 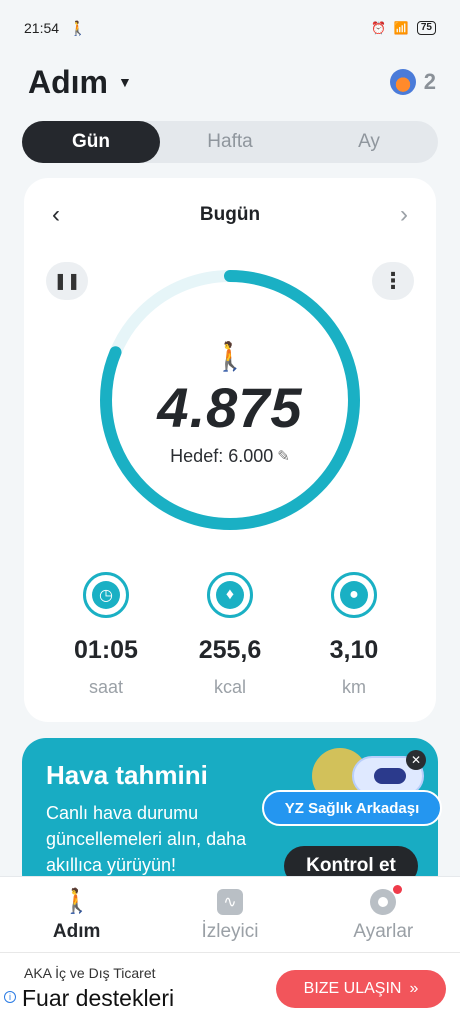 What do you see at coordinates (404, 215) in the screenshot?
I see `chevron-right-icon: ›` at bounding box center [404, 215].